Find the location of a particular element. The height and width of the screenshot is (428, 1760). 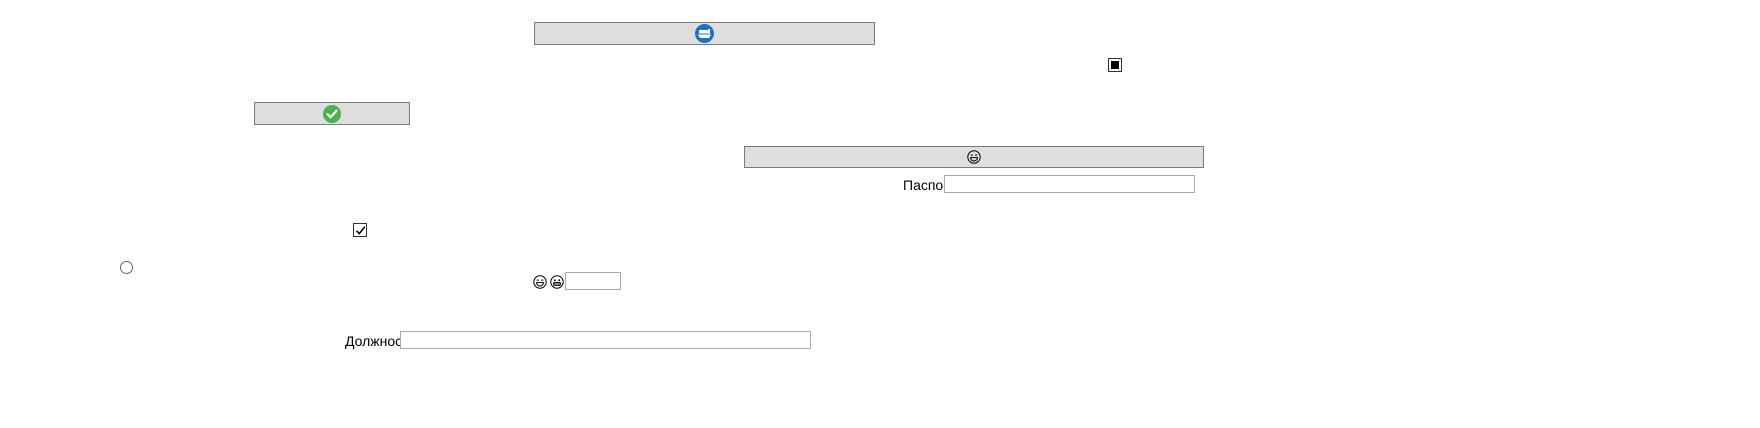

check-circle-icon is located at coordinates (332, 113).